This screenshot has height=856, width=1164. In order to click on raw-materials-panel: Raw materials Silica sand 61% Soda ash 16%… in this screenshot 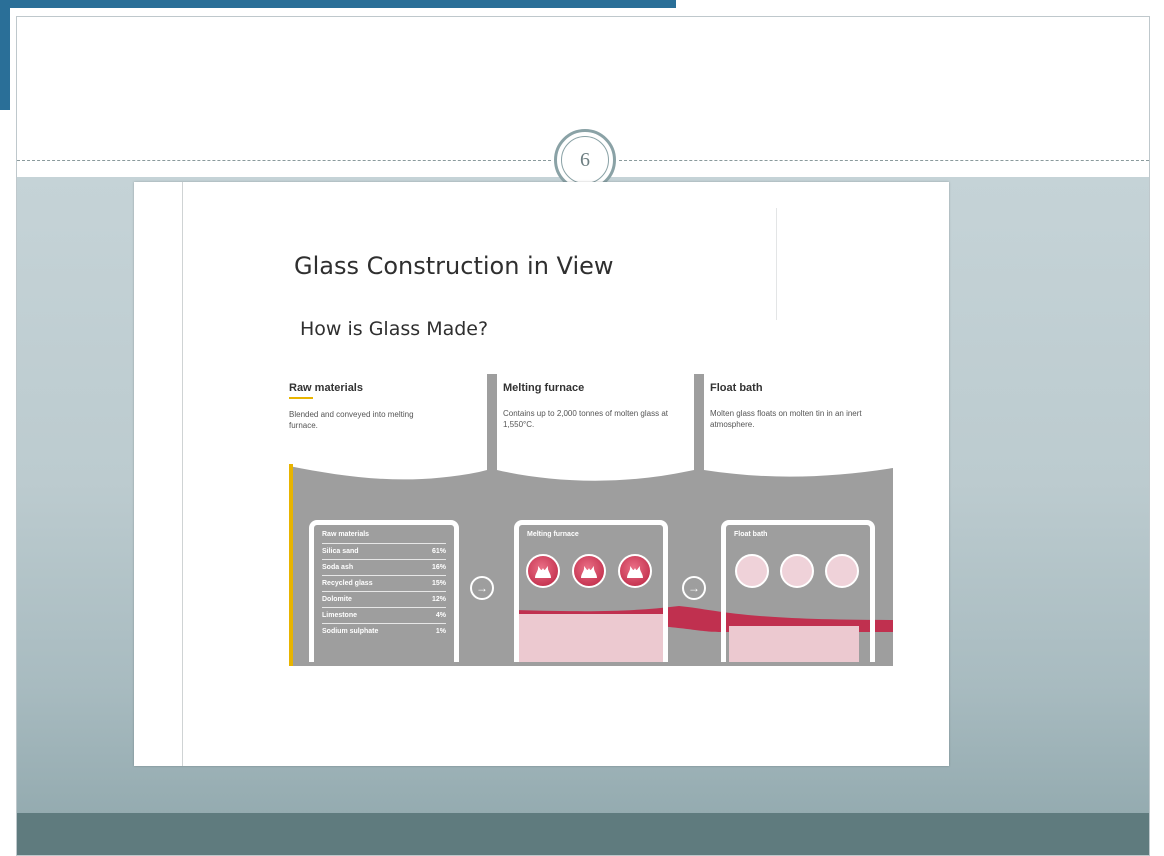, I will do `click(384, 591)`.